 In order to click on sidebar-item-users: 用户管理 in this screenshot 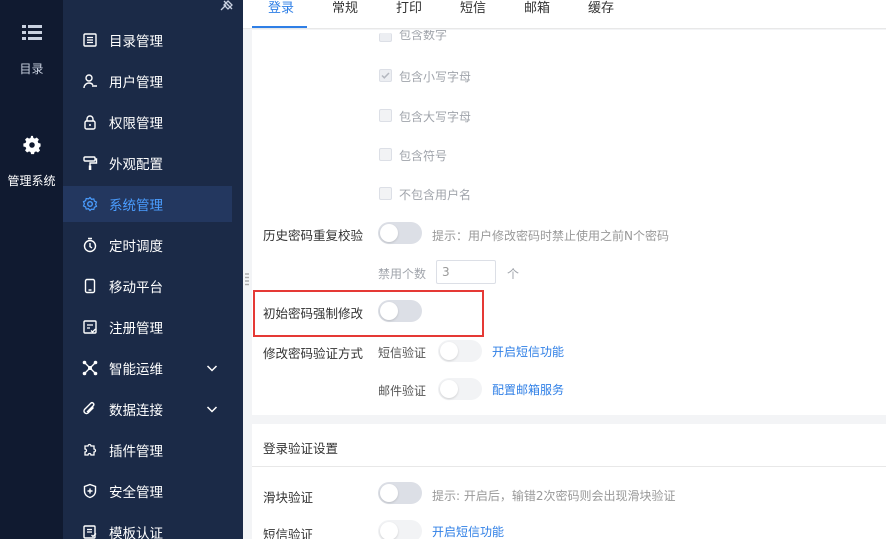, I will do `click(147, 81)`.